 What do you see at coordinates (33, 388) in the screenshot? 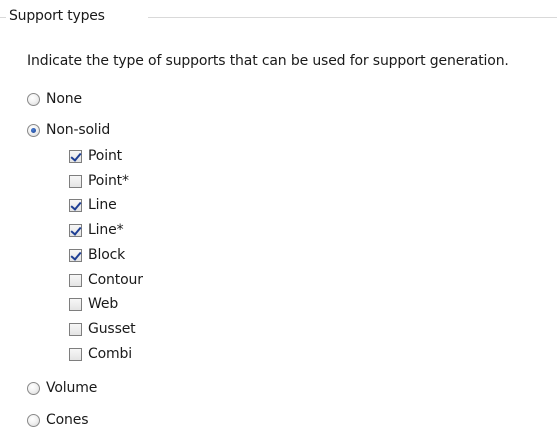
I see `radio-volume-indicator` at bounding box center [33, 388].